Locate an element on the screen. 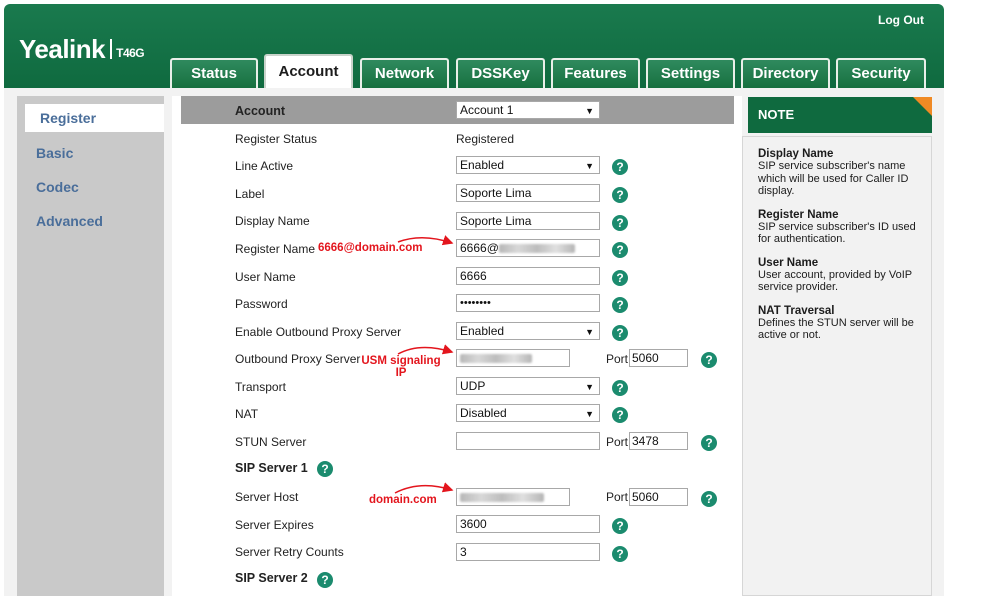 This screenshot has width=984, height=596. outbound-proxy-input is located at coordinates (513, 358).